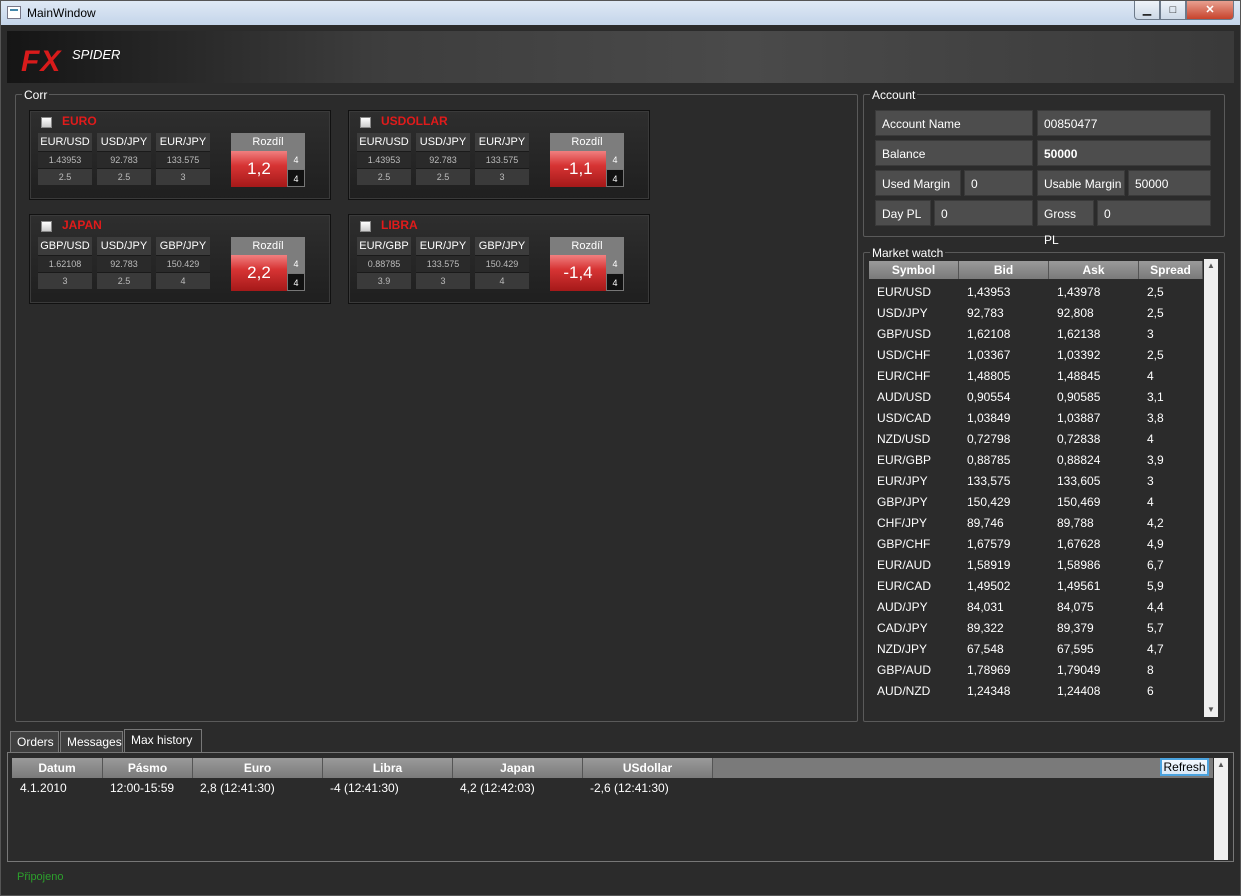  What do you see at coordinates (1079, 460) in the screenshot?
I see `mw-ask: 0,88824` at bounding box center [1079, 460].